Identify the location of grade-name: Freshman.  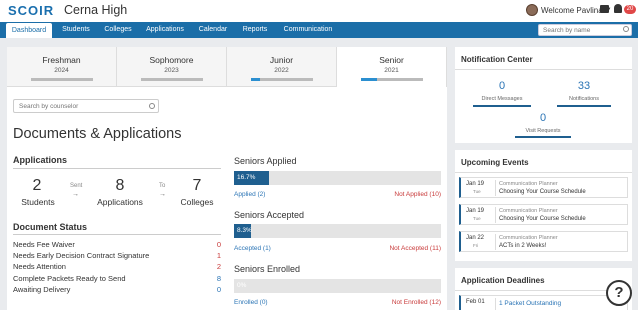
(61, 60).